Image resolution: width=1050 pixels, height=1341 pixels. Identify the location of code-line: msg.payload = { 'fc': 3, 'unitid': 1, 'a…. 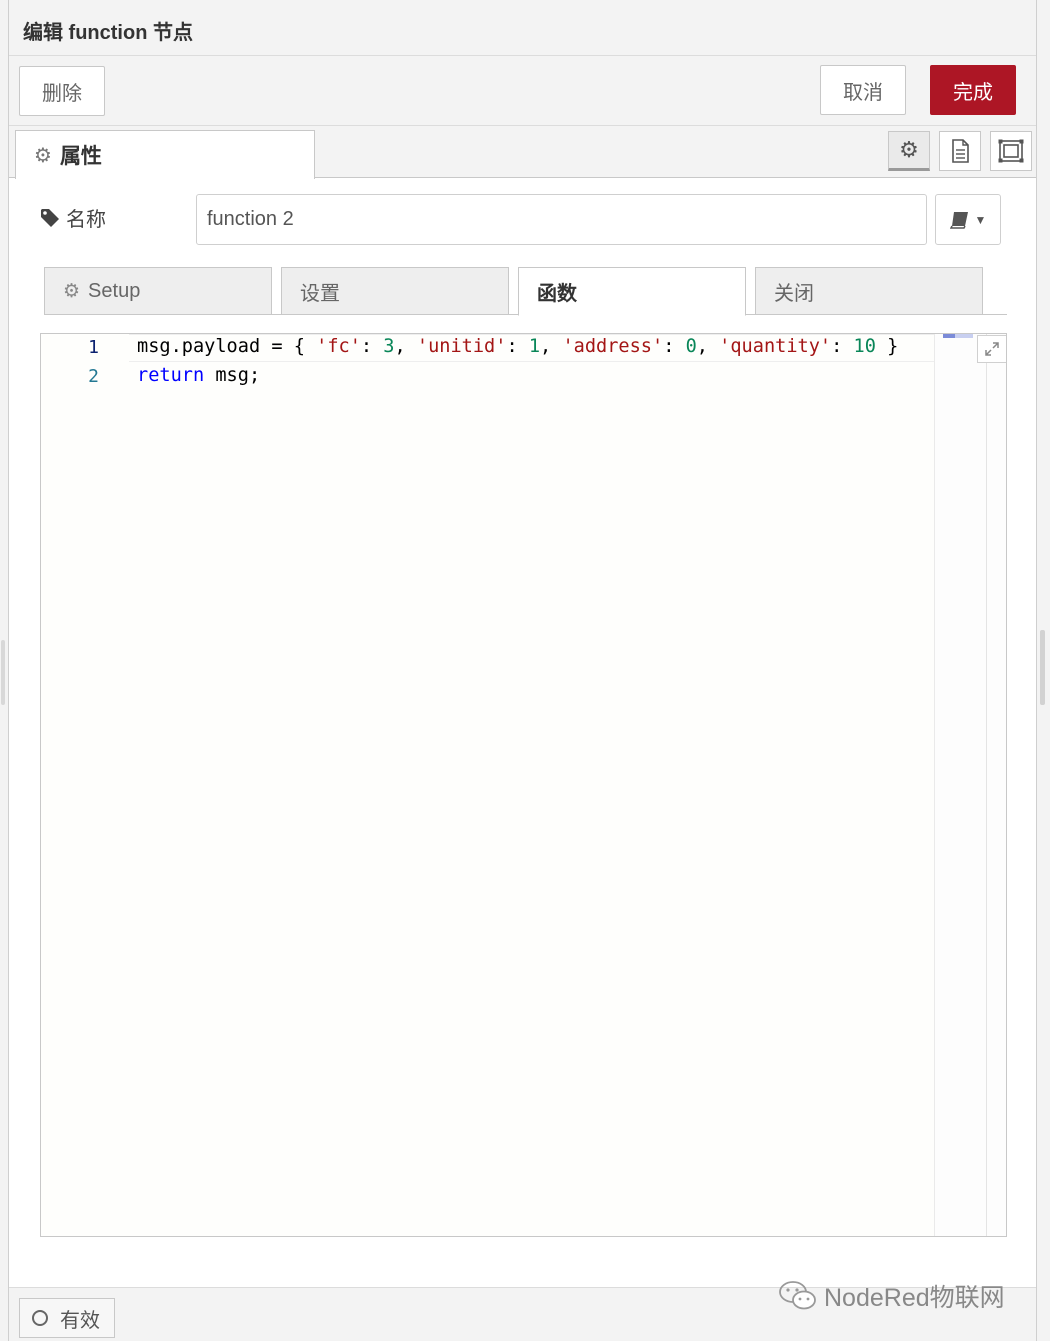
(517, 346).